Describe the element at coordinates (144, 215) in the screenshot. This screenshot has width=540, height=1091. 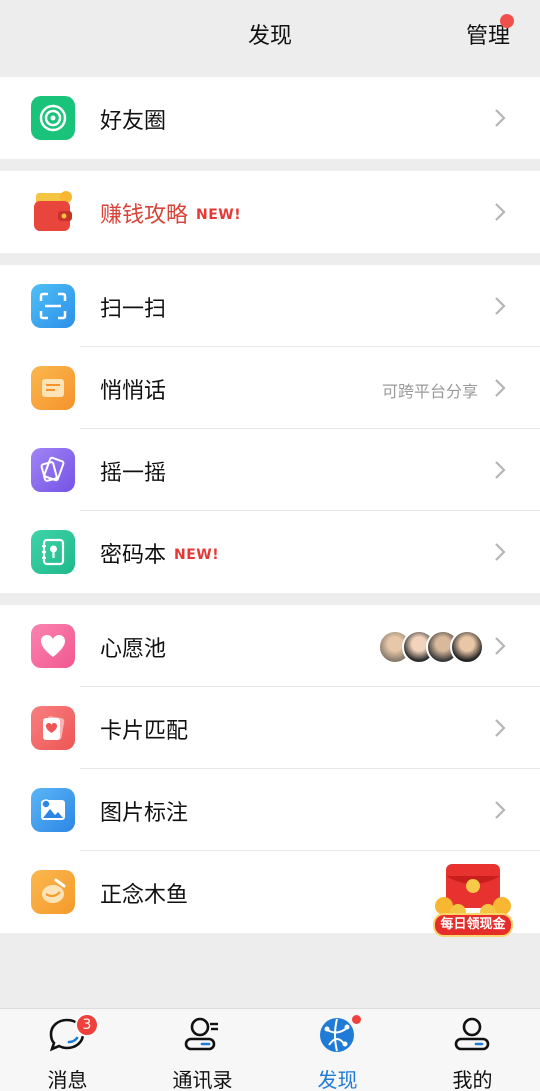
I see `earn-strategy-text: 赚钱攻略` at that location.